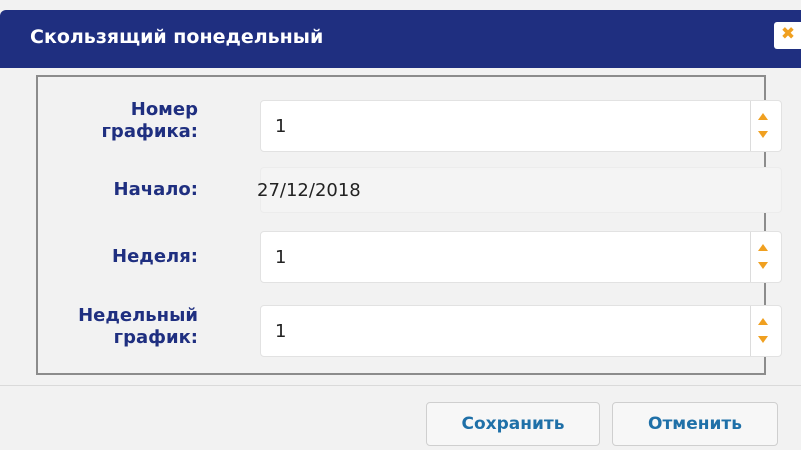  I want to click on weekly-schedule-field: 1, so click(521, 331).